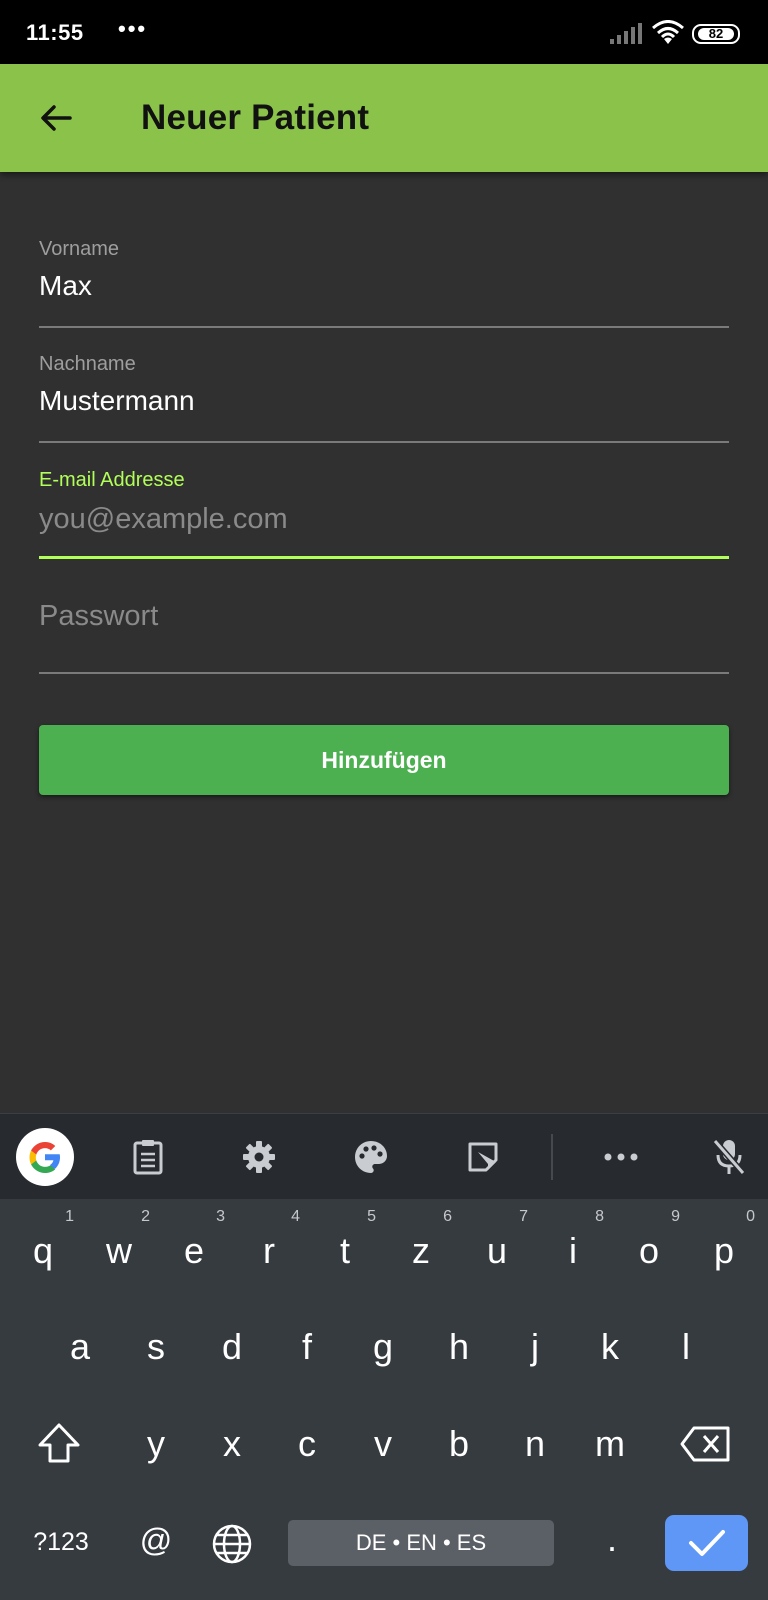  What do you see at coordinates (232, 1347) in the screenshot?
I see `key-d: d` at bounding box center [232, 1347].